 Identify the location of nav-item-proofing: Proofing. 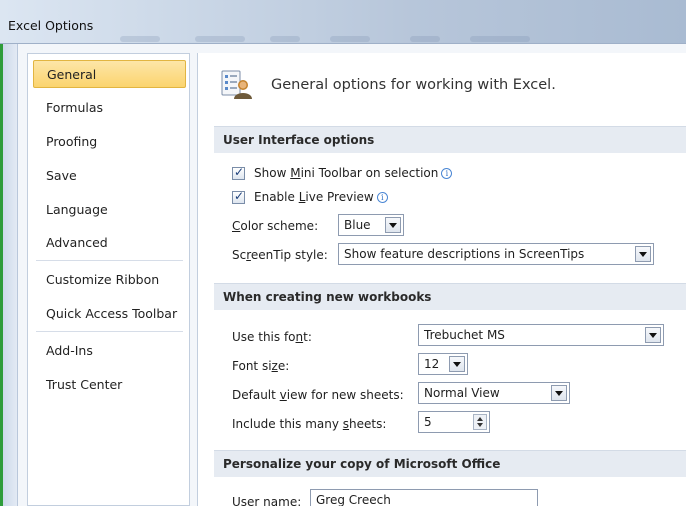
(109, 142).